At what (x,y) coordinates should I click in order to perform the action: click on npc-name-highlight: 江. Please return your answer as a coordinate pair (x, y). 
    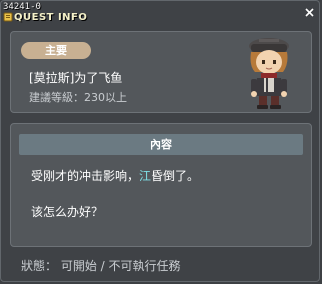
    Looking at the image, I should click on (145, 176).